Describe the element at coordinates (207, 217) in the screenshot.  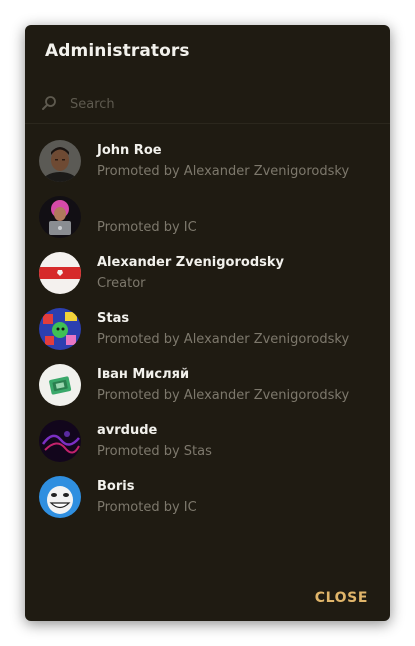
I see `admin-row: Promoted by IC` at that location.